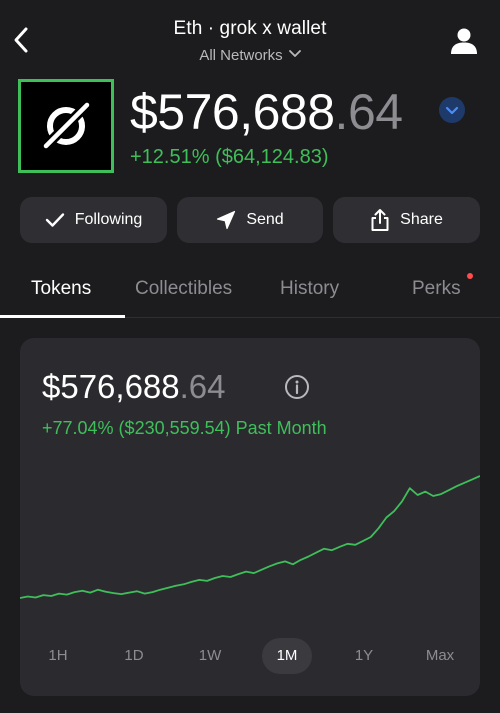 This screenshot has height=713, width=500. What do you see at coordinates (380, 220) in the screenshot?
I see `share-icon` at bounding box center [380, 220].